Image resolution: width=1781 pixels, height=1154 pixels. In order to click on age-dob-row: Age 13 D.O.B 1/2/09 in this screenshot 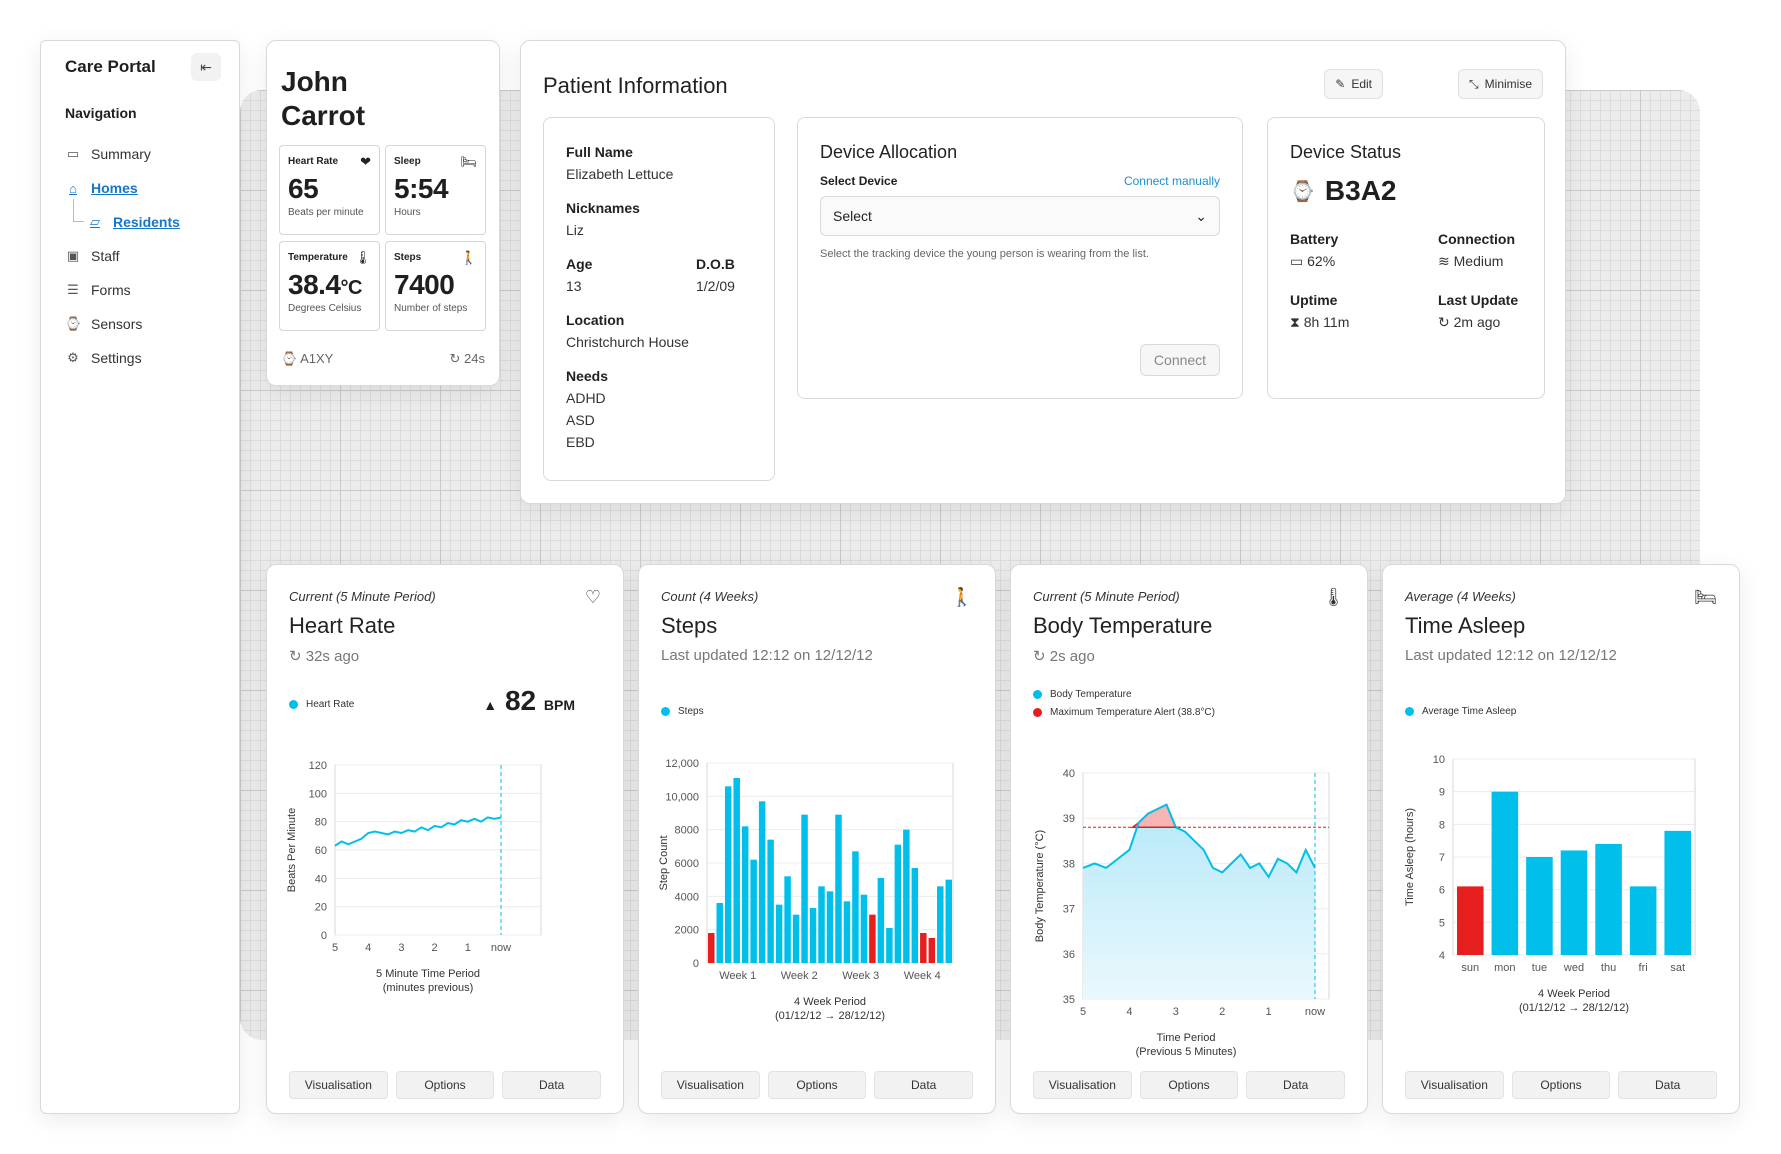, I will do `click(659, 275)`.